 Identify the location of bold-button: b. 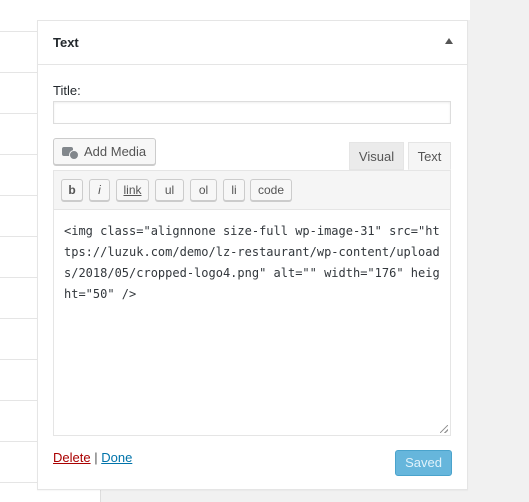
(72, 190).